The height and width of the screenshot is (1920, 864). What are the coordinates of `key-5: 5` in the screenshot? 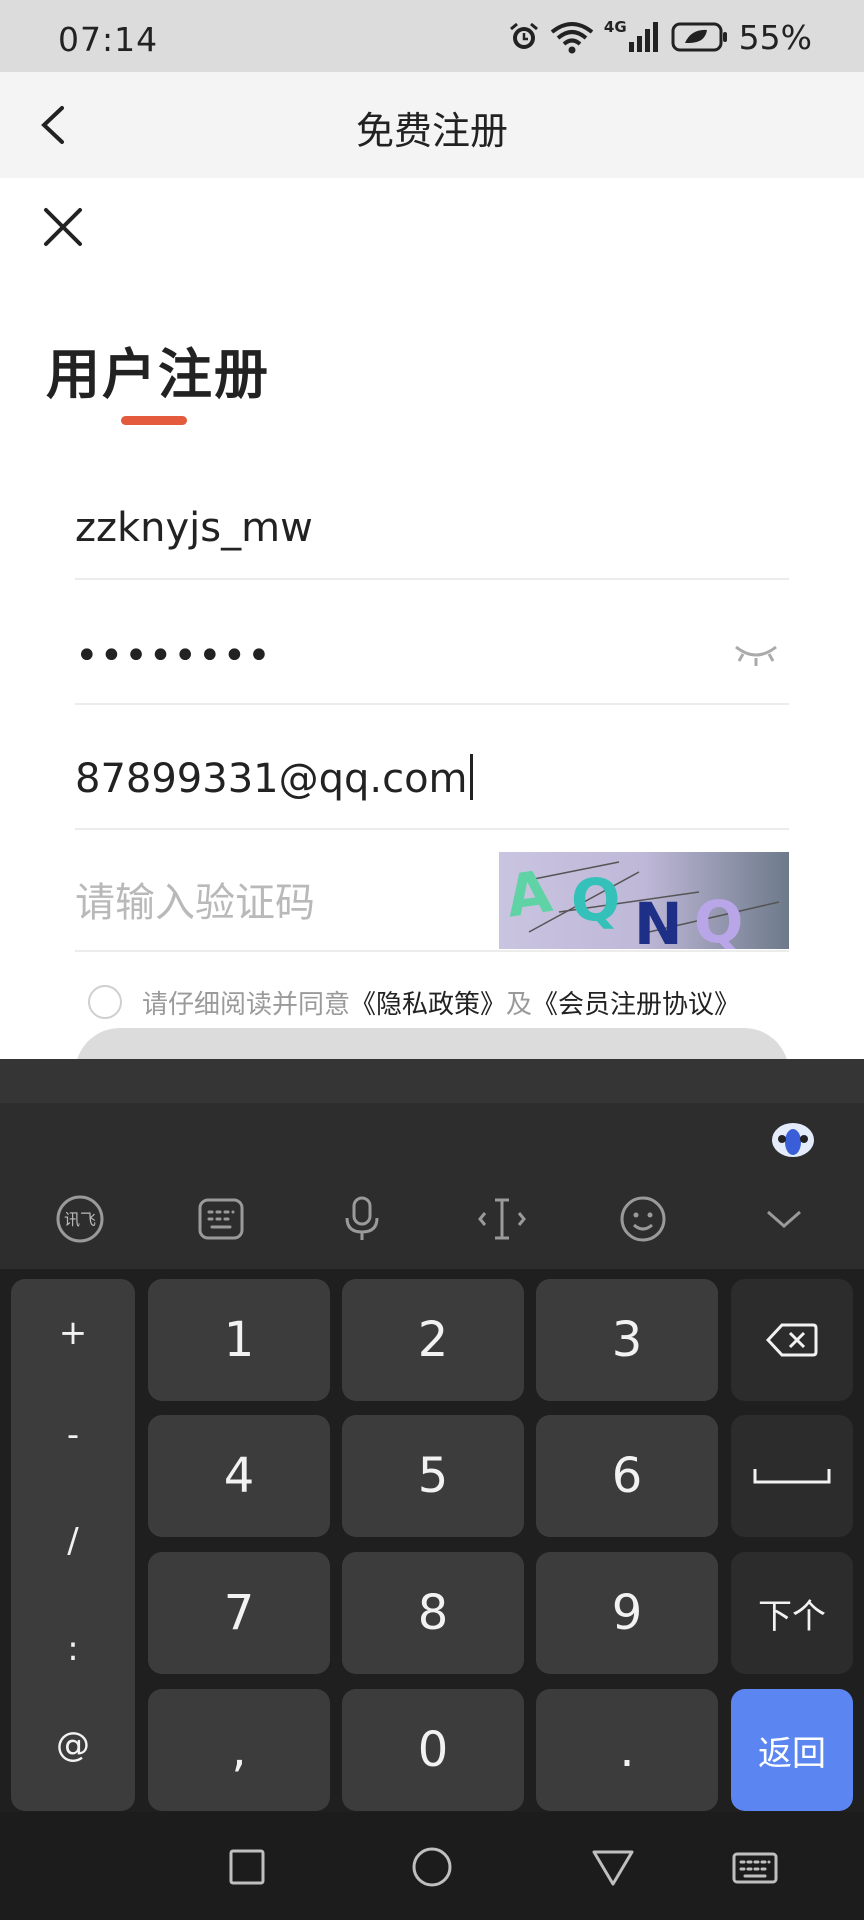 It's located at (433, 1476).